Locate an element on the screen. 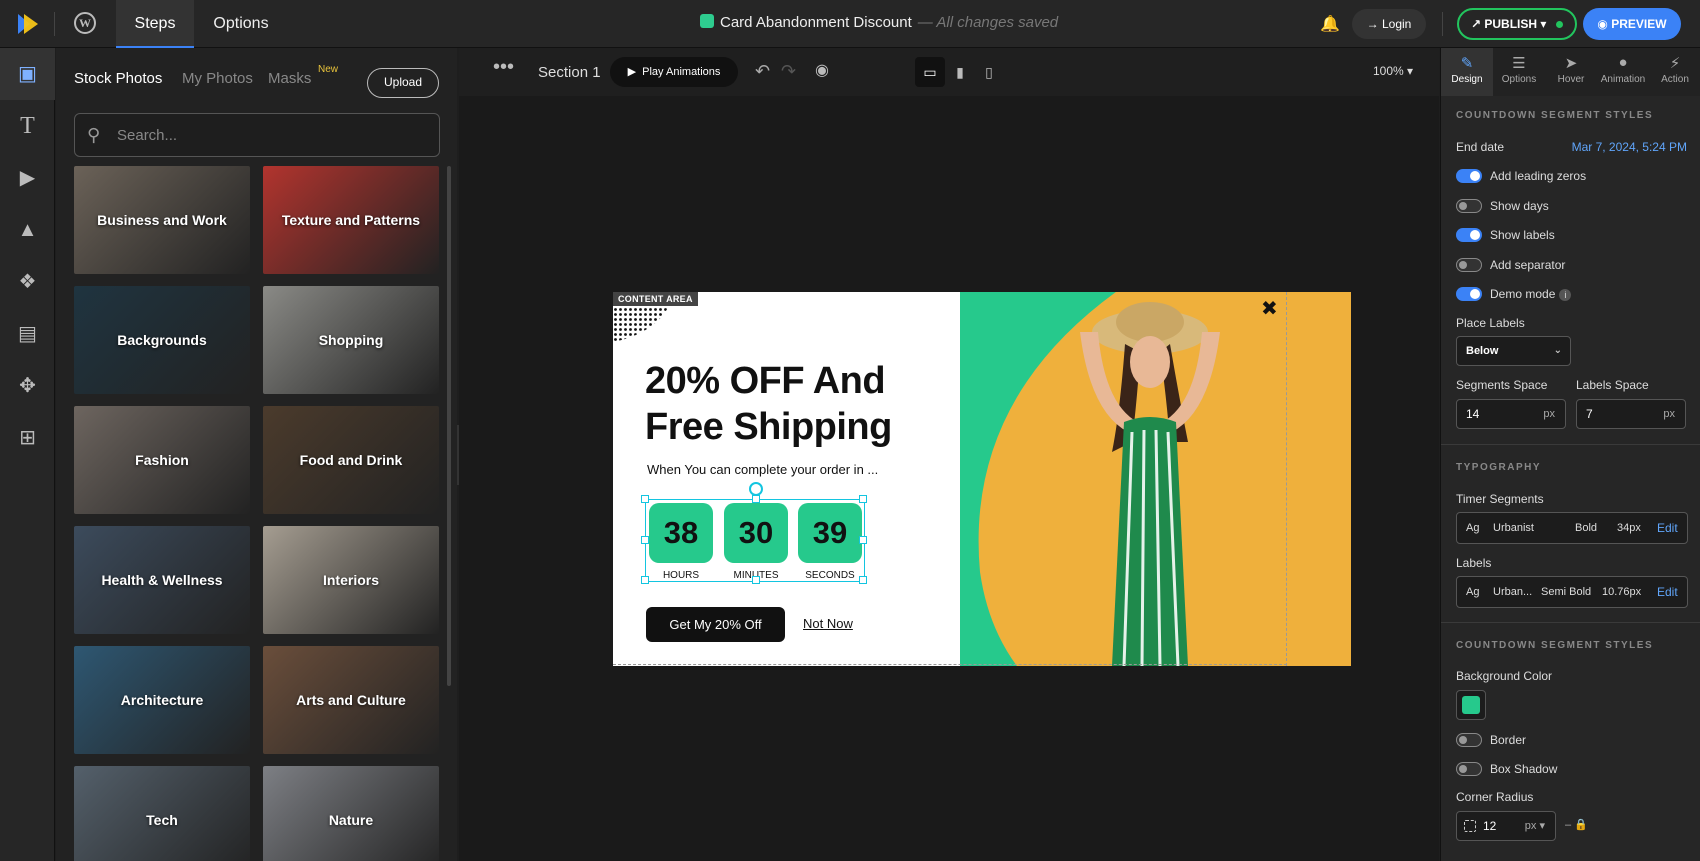  leading-zeros-toggle is located at coordinates (1469, 176).